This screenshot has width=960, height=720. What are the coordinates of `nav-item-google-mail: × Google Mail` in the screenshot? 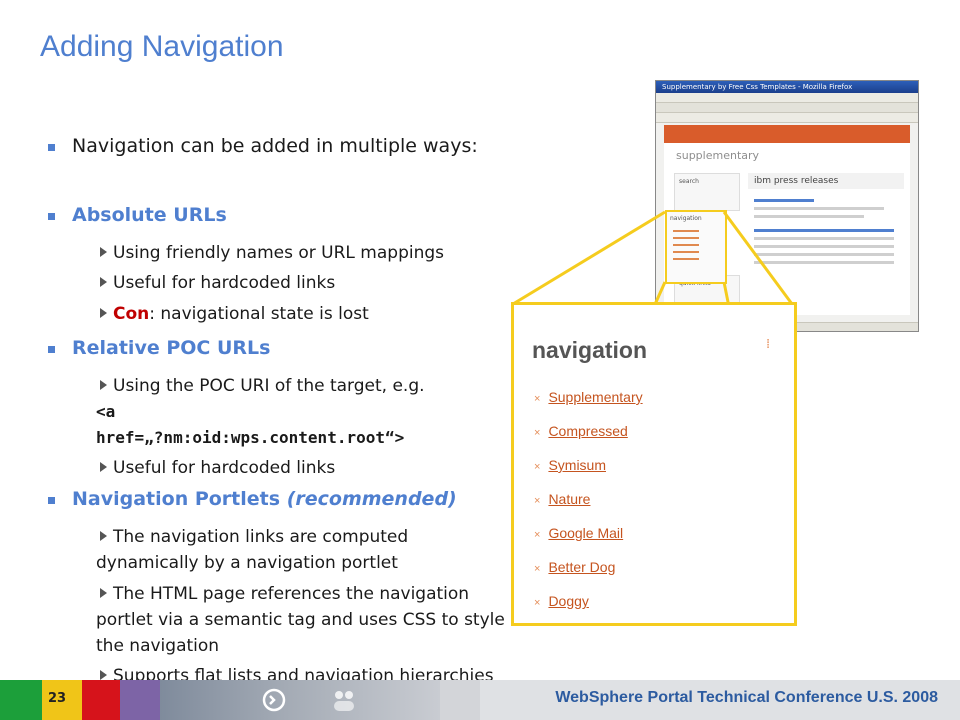 It's located at (578, 533).